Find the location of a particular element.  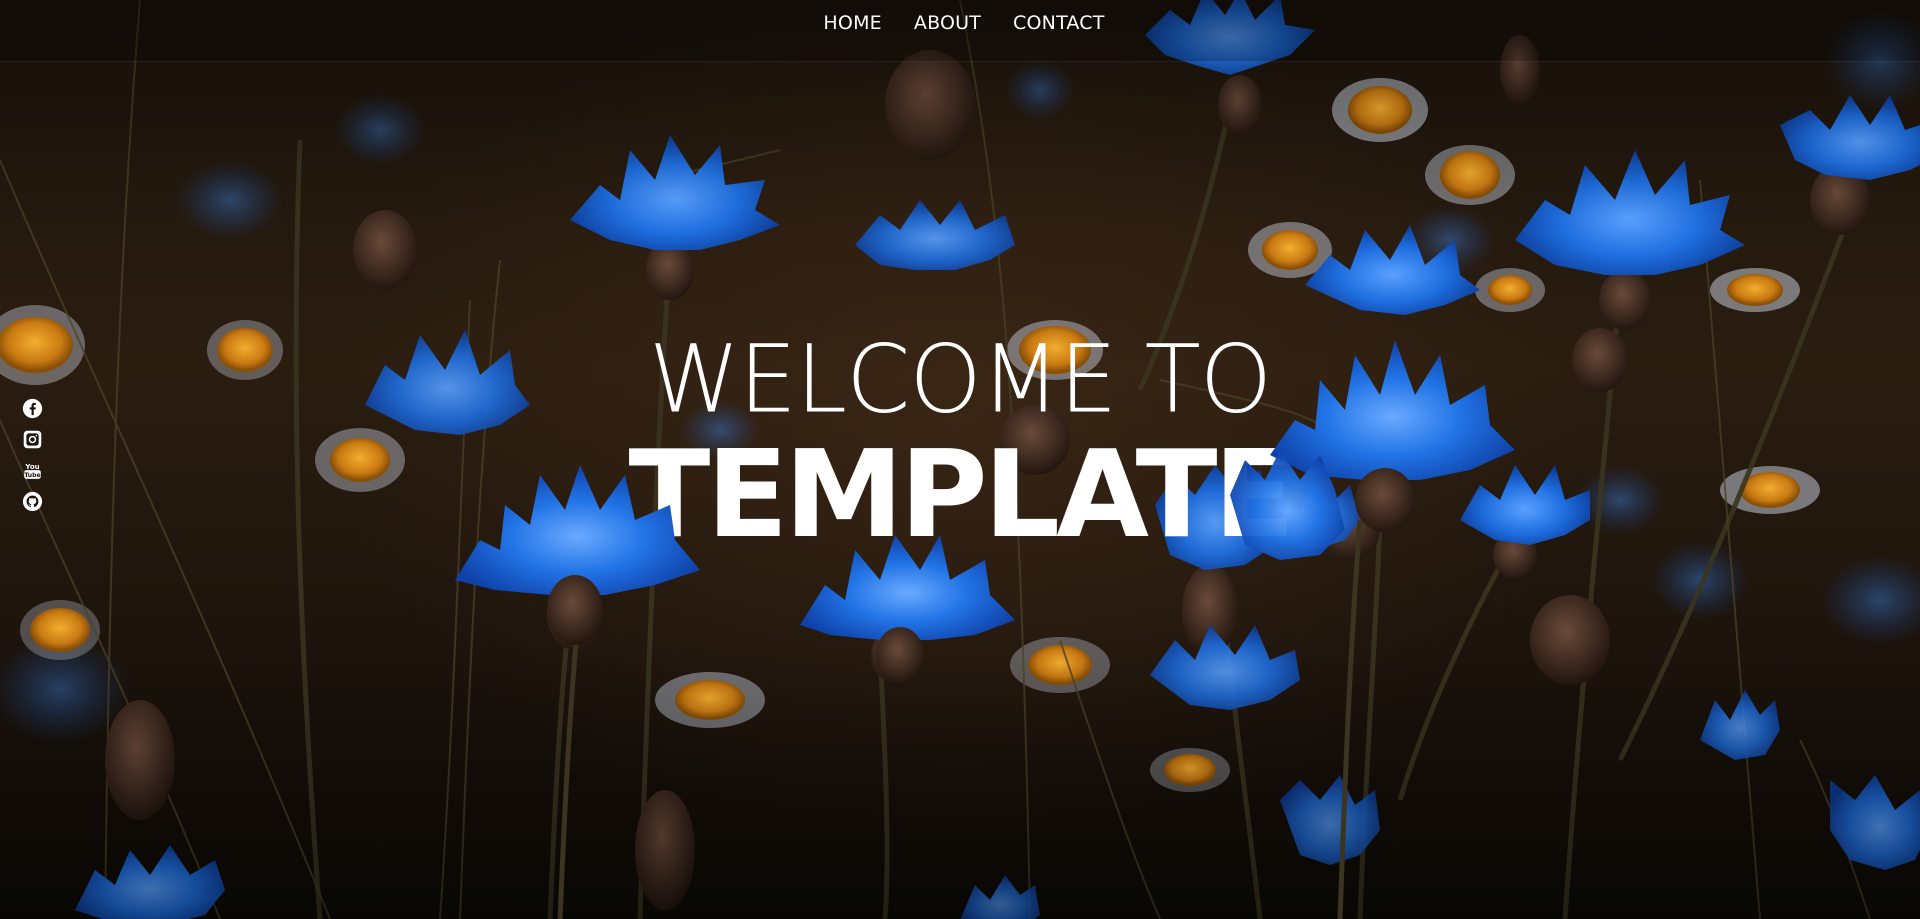

top-navbar: HOME ABOUT CONTACT is located at coordinates (960, 31).